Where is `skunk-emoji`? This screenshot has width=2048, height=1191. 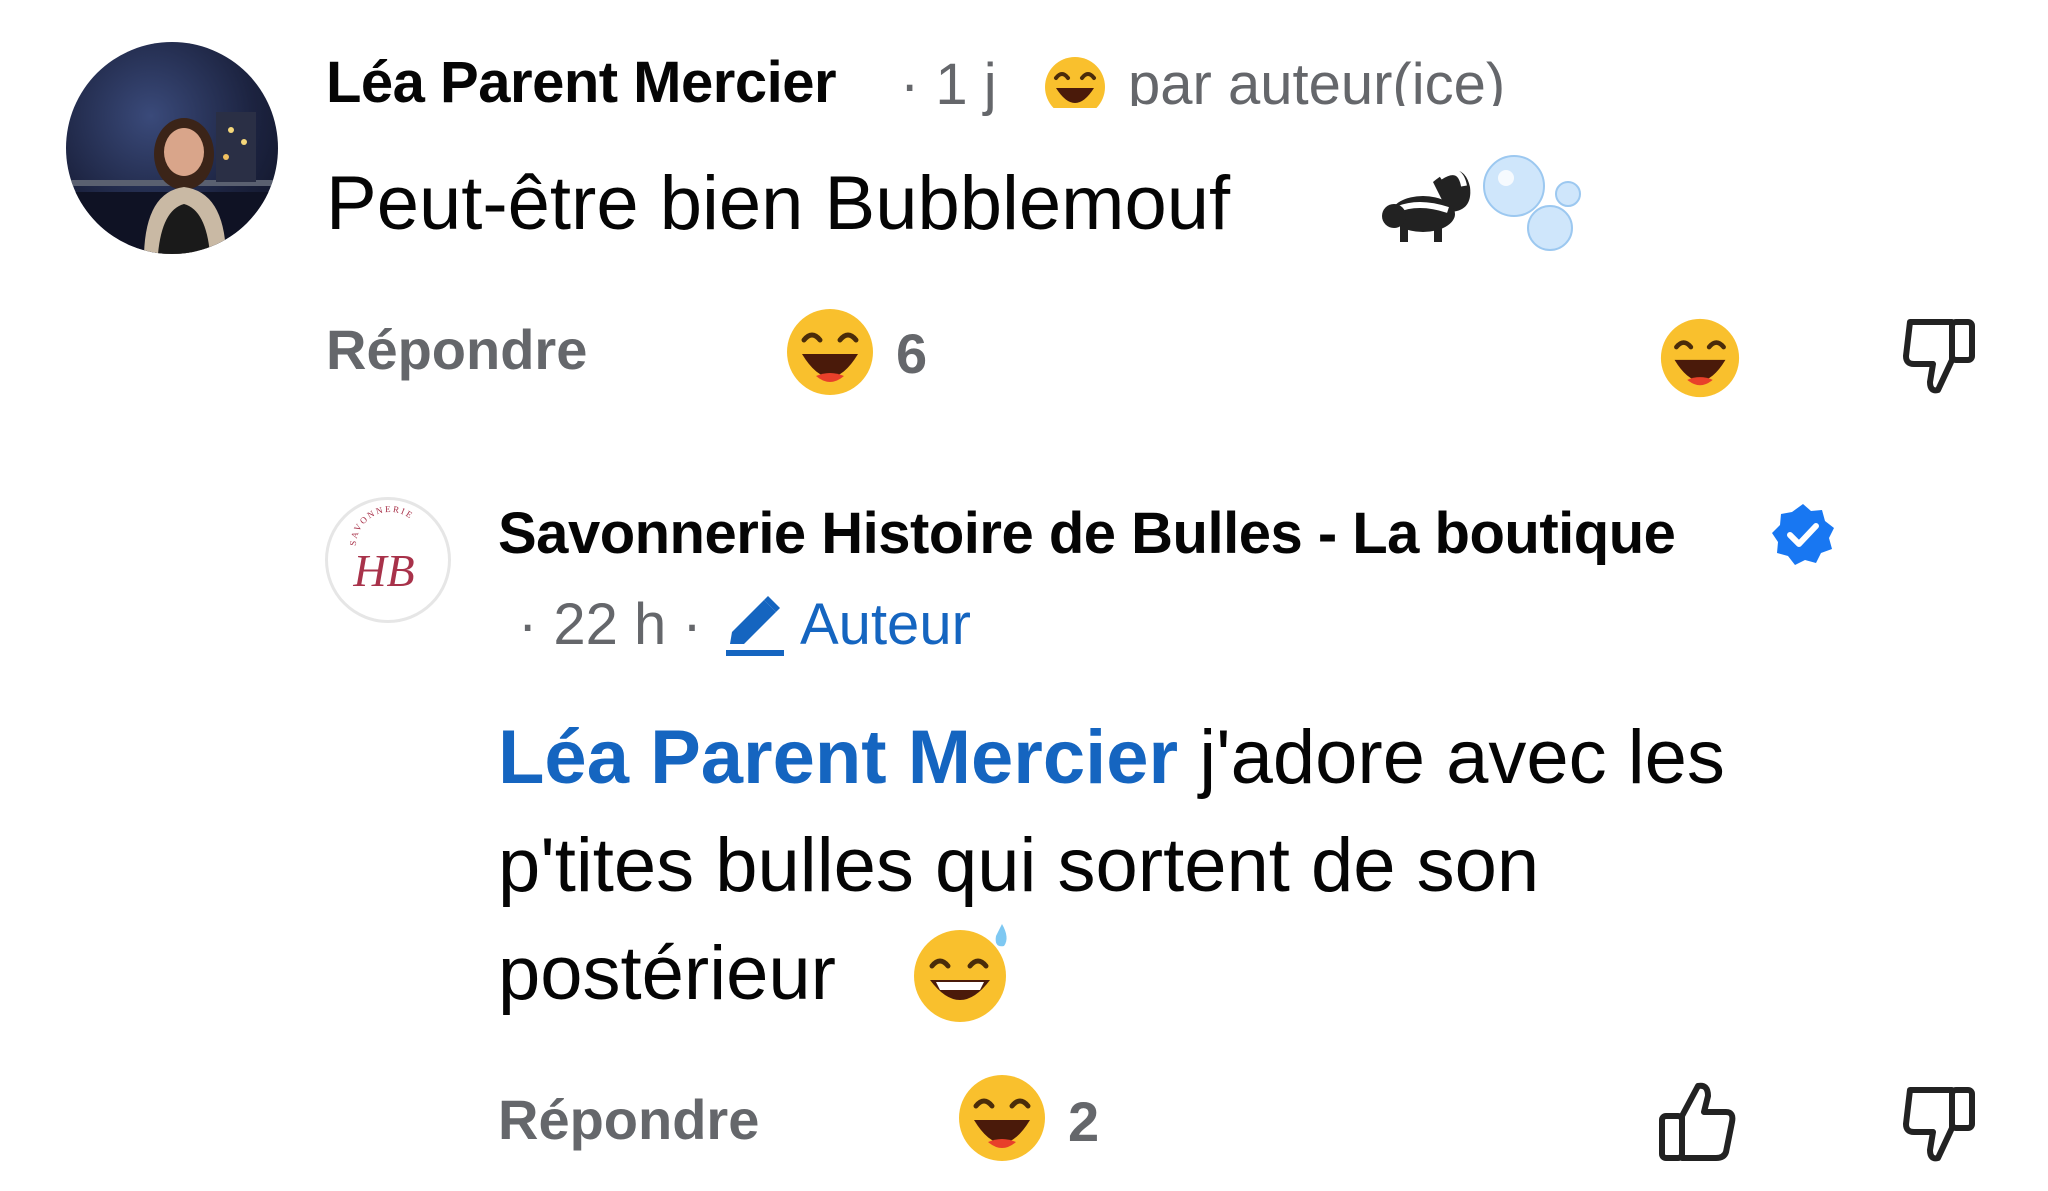 skunk-emoji is located at coordinates (1428, 202).